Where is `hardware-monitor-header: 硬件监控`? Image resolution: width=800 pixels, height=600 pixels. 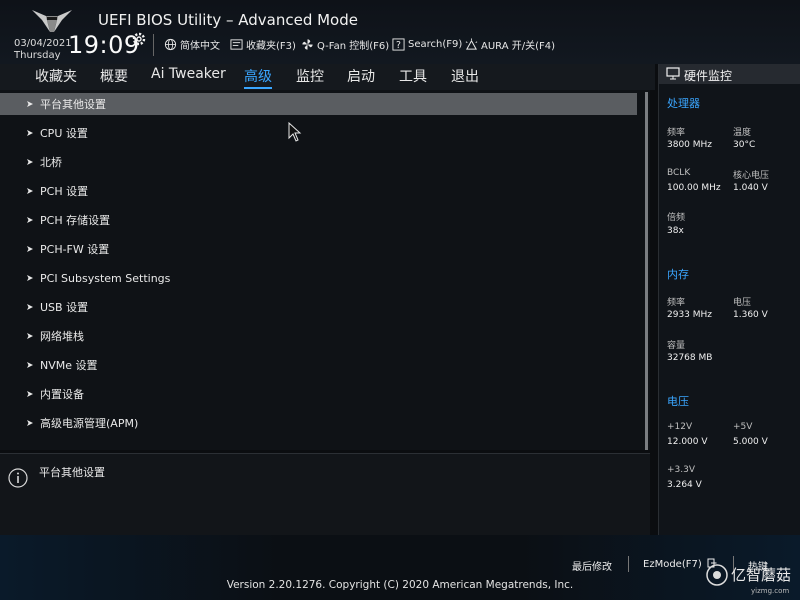
hardware-monitor-header: 硬件监控 is located at coordinates (729, 74).